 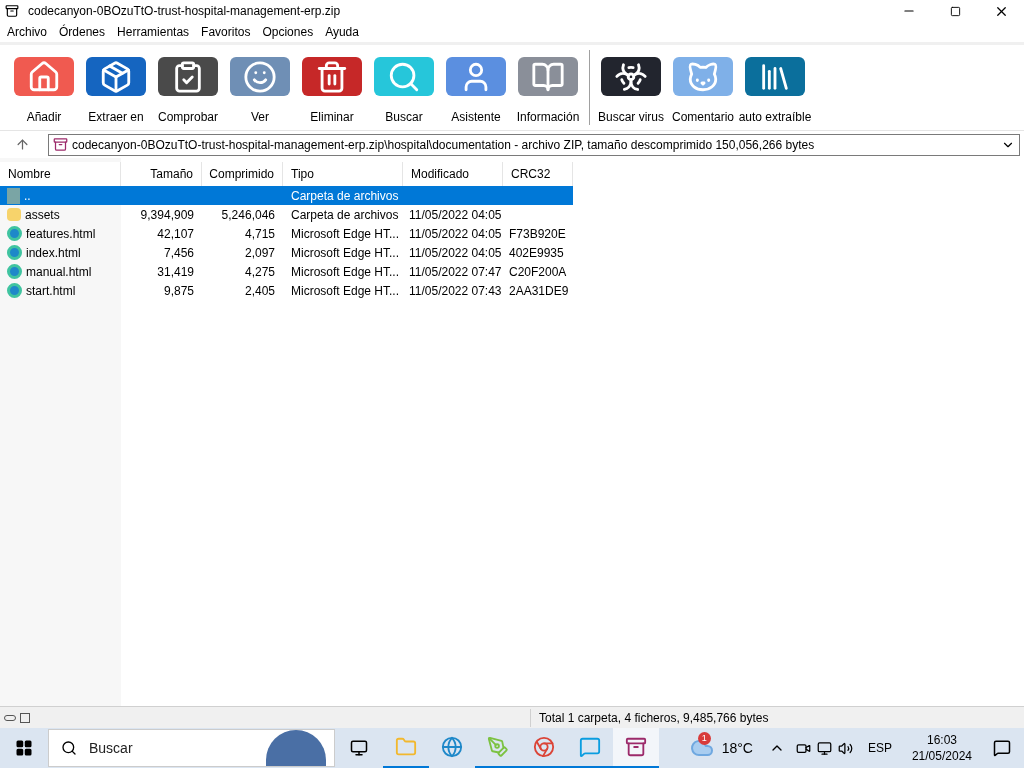 What do you see at coordinates (296, 748) in the screenshot?
I see `search-highlight-picture` at bounding box center [296, 748].